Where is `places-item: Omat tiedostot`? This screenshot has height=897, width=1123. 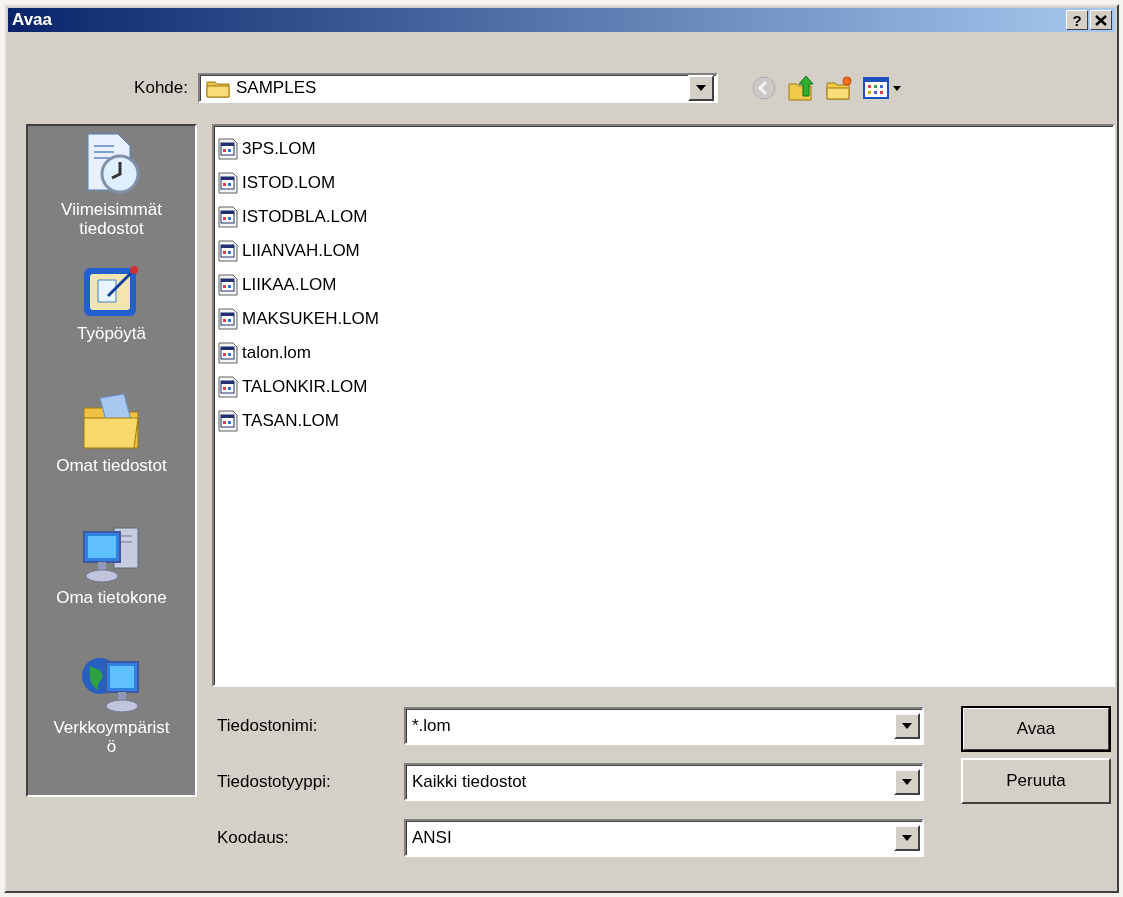
places-item: Omat tiedostot is located at coordinates (111, 457).